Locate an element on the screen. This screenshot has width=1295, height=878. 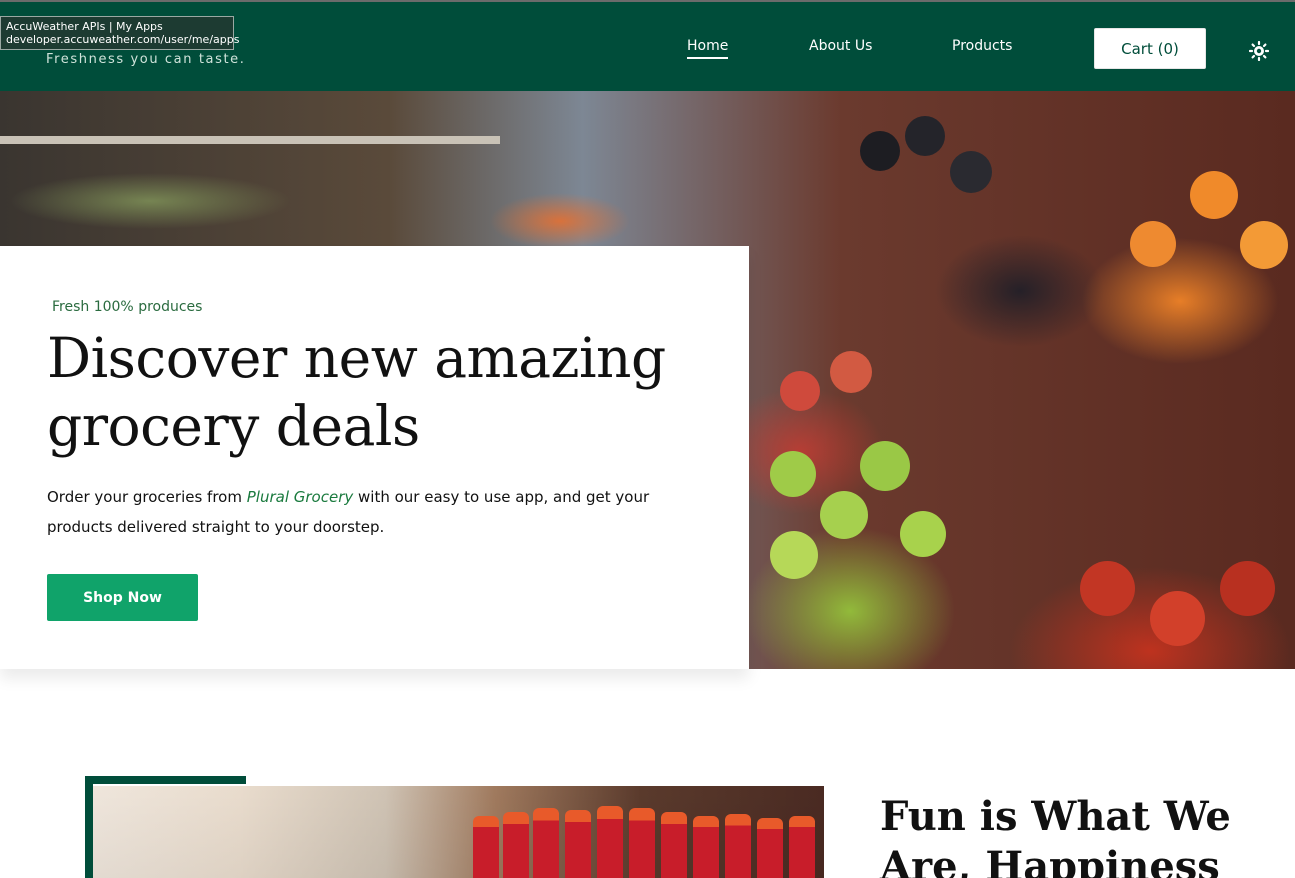
nav-home: Home is located at coordinates (708, 48).